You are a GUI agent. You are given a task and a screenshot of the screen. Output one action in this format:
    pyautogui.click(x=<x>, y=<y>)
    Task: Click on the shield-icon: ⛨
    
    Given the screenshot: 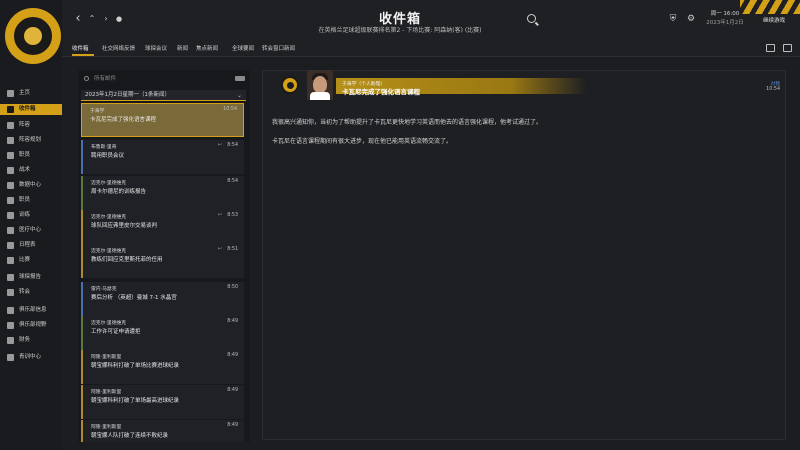 What is the action you would take?
    pyautogui.click(x=673, y=19)
    